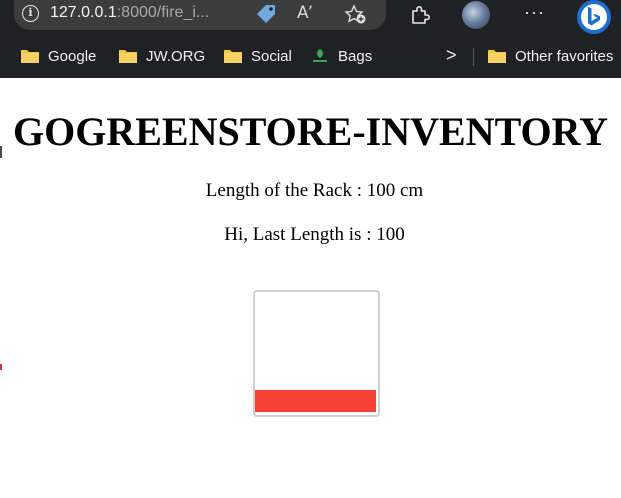  Describe the element at coordinates (420, 15) in the screenshot. I see `extensions-icon` at that location.